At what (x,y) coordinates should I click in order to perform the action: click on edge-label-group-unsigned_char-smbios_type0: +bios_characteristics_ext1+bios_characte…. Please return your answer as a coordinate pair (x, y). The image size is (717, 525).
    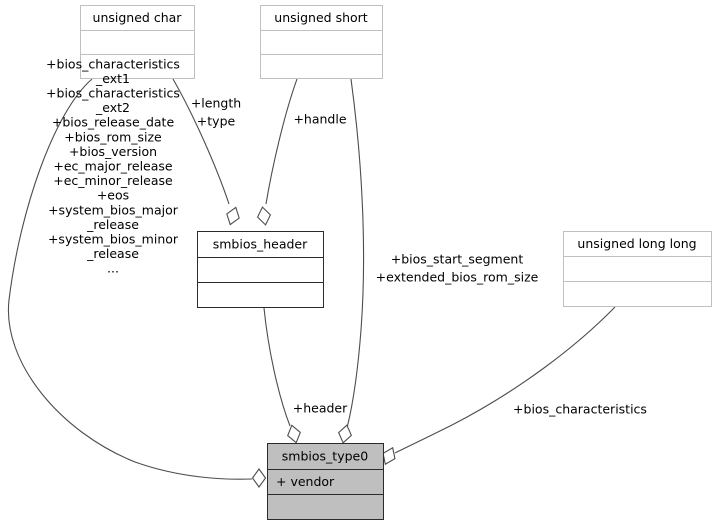
    Looking at the image, I should click on (113, 165).